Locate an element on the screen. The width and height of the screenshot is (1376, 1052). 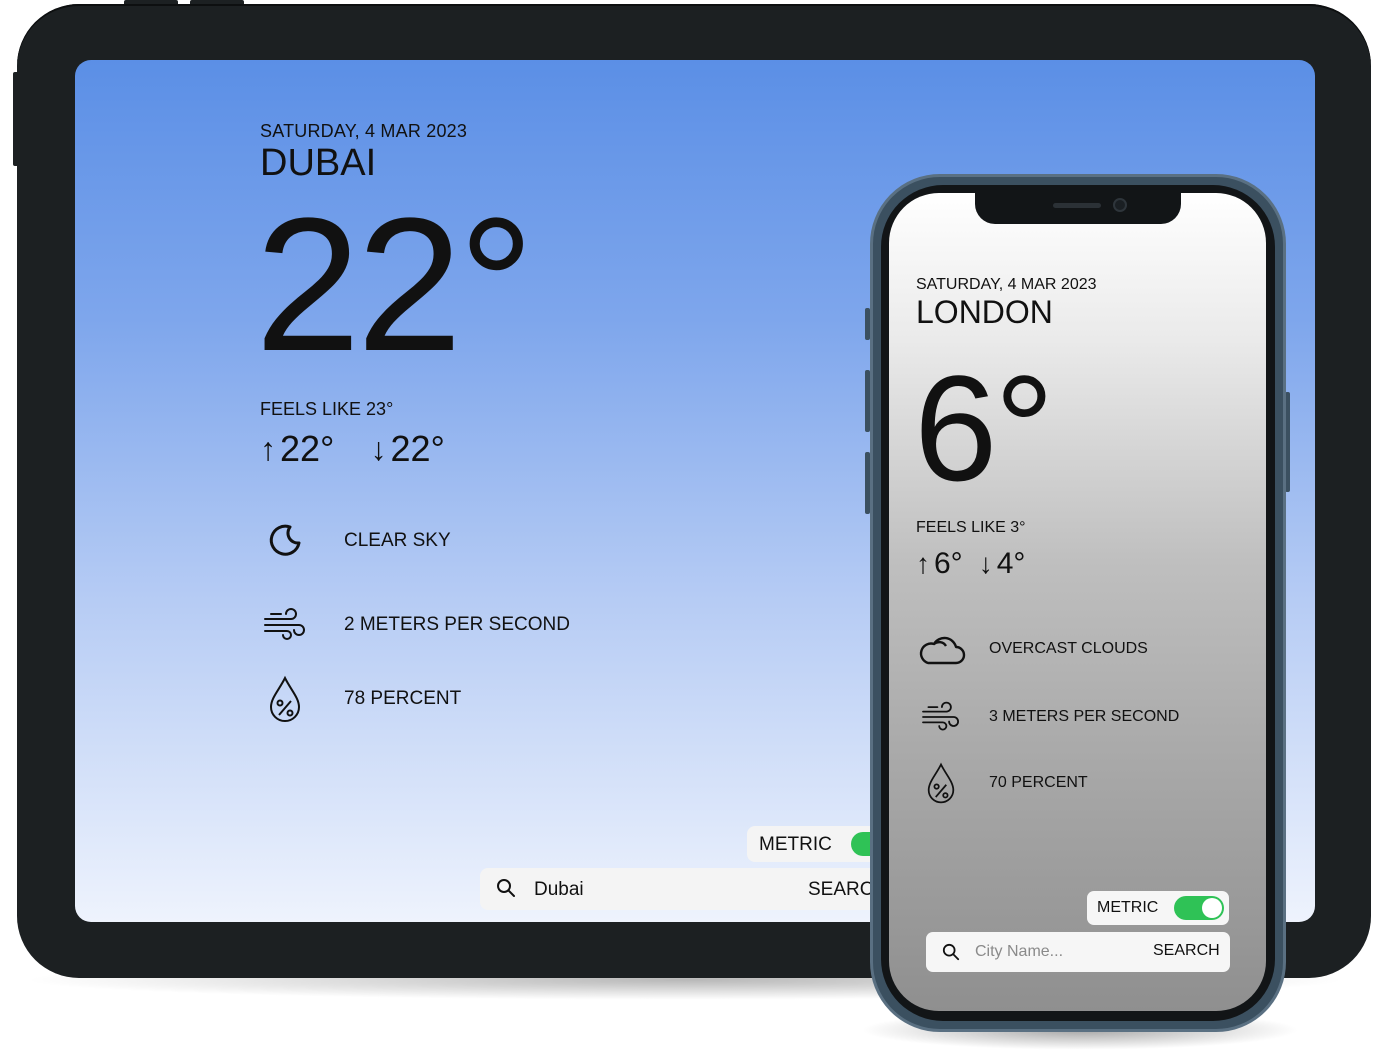
high-temperature-value: 6° is located at coordinates (948, 563).